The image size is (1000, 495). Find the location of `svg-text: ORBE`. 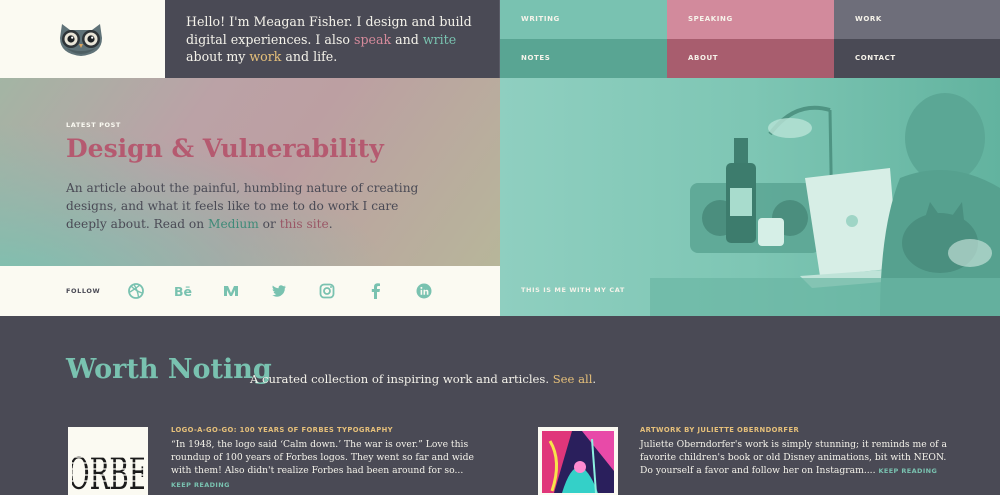

svg-text: ORBE is located at coordinates (108, 471).